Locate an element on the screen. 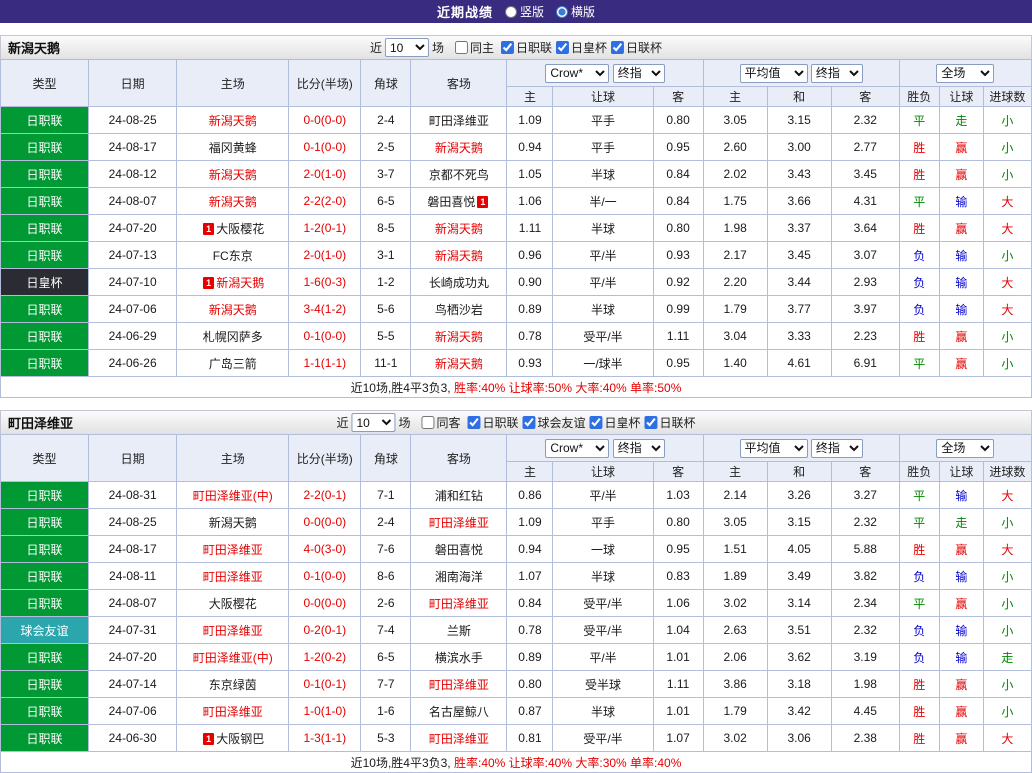 The height and width of the screenshot is (773, 1032). handicap-result-cell: 赢 is located at coordinates (961, 684).